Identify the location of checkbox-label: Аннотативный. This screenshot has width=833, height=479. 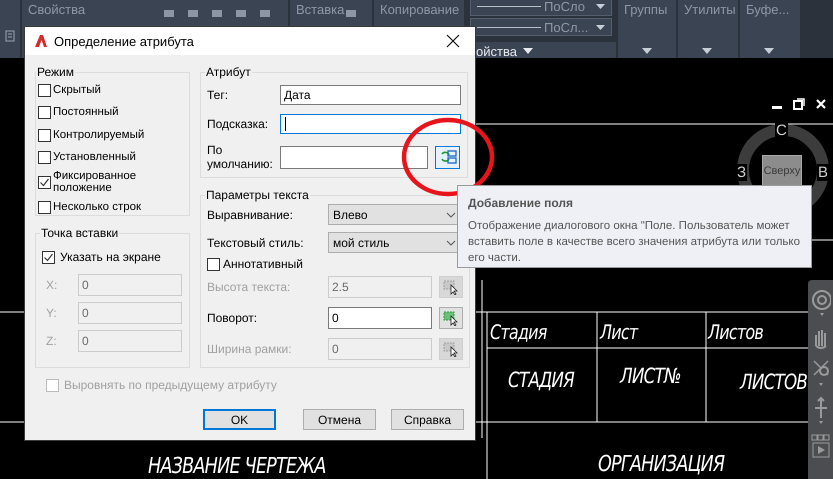
(263, 264).